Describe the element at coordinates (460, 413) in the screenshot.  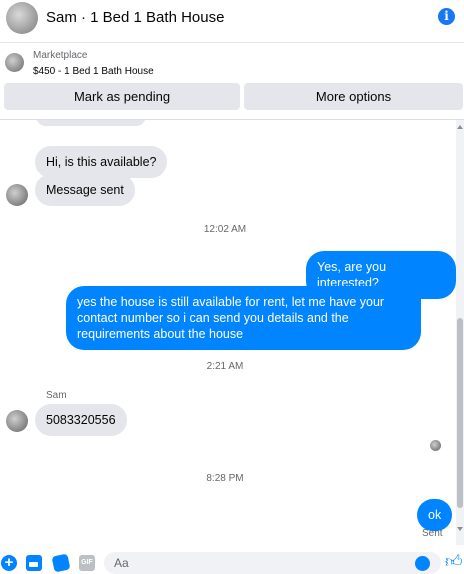
I see `scrollbar-thumb` at that location.